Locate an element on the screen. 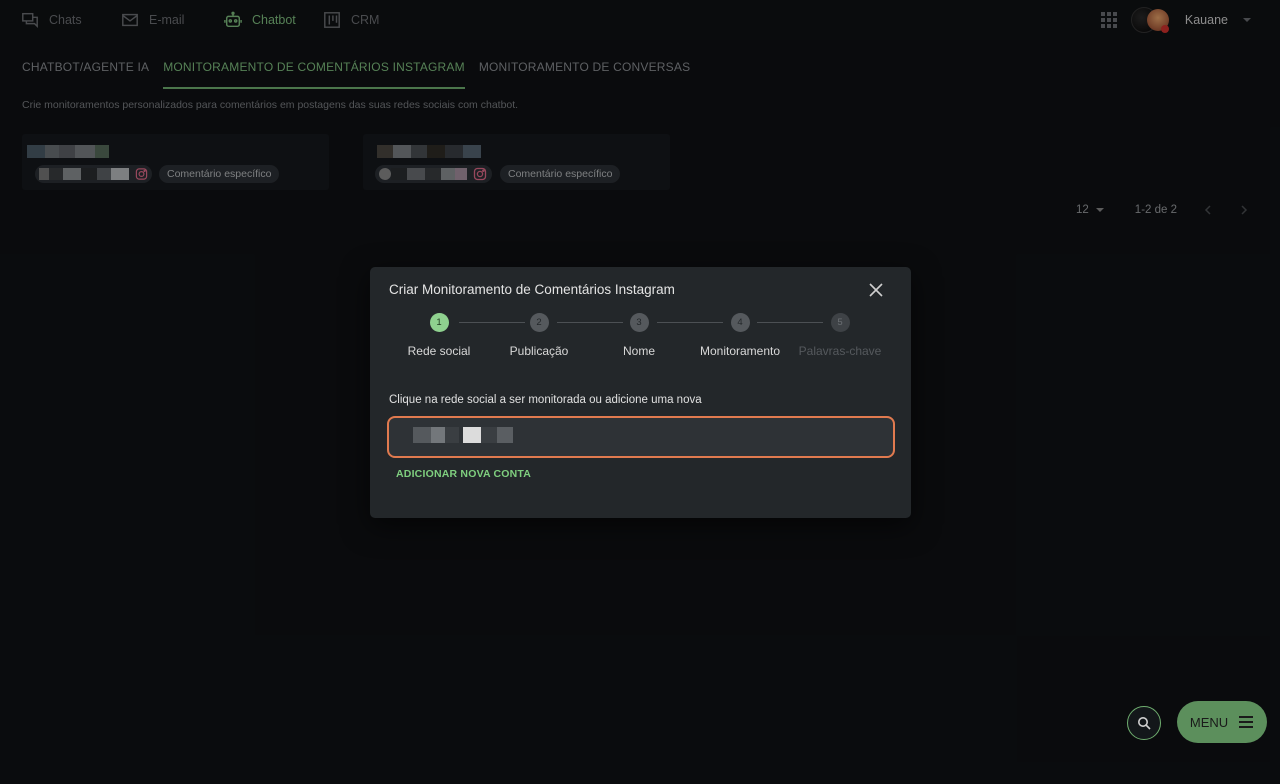  close-icon is located at coordinates (876, 290).